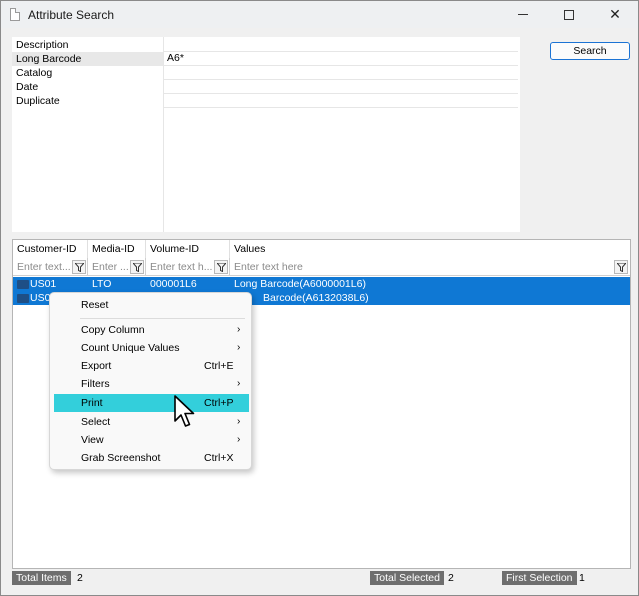 The image size is (639, 596). What do you see at coordinates (430, 249) in the screenshot?
I see `column-header-values: Values` at bounding box center [430, 249].